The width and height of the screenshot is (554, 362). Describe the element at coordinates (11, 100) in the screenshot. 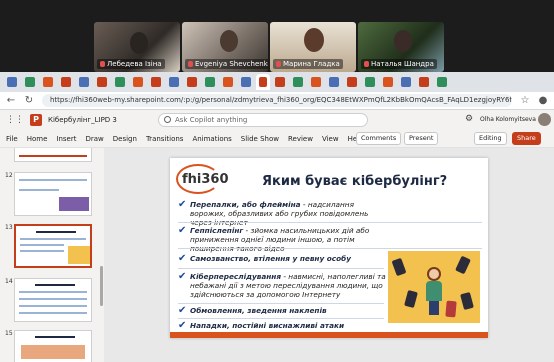

I see `back-arrow-icon: ←` at that location.